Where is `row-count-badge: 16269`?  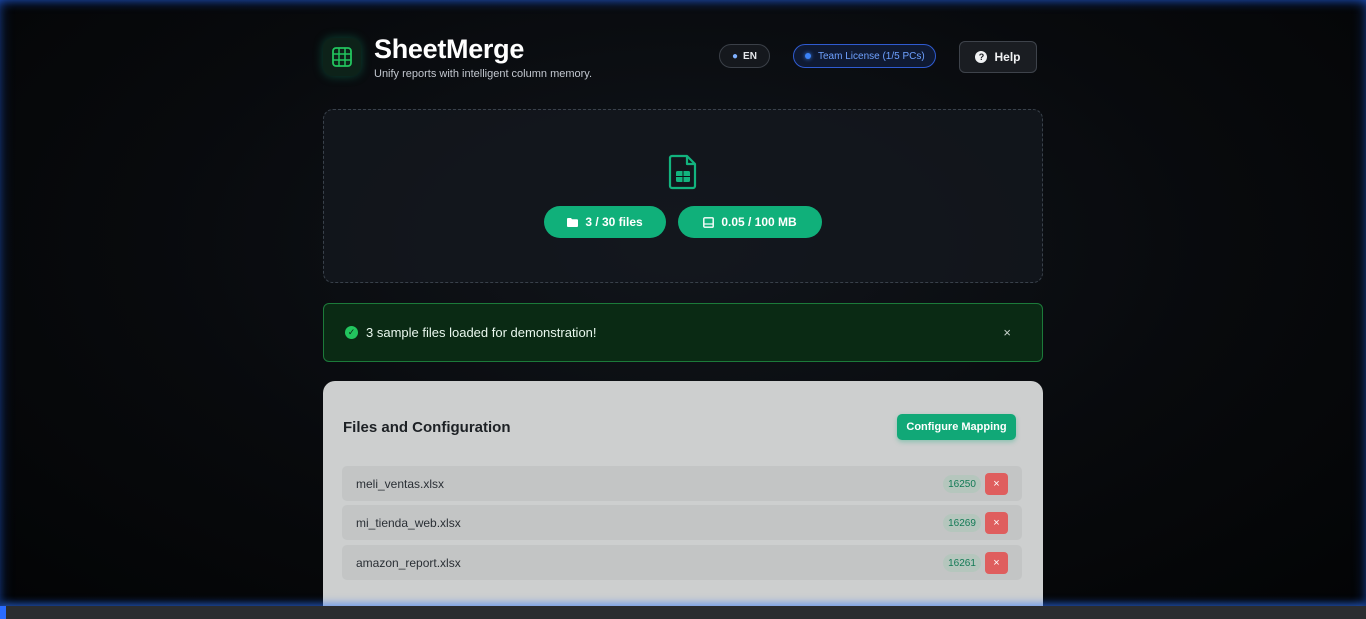 row-count-badge: 16269 is located at coordinates (962, 523).